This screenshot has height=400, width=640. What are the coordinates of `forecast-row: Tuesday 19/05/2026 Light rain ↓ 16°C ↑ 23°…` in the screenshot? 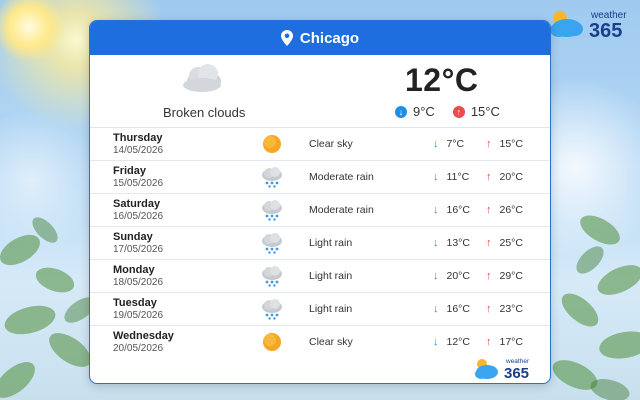 It's located at (320, 309).